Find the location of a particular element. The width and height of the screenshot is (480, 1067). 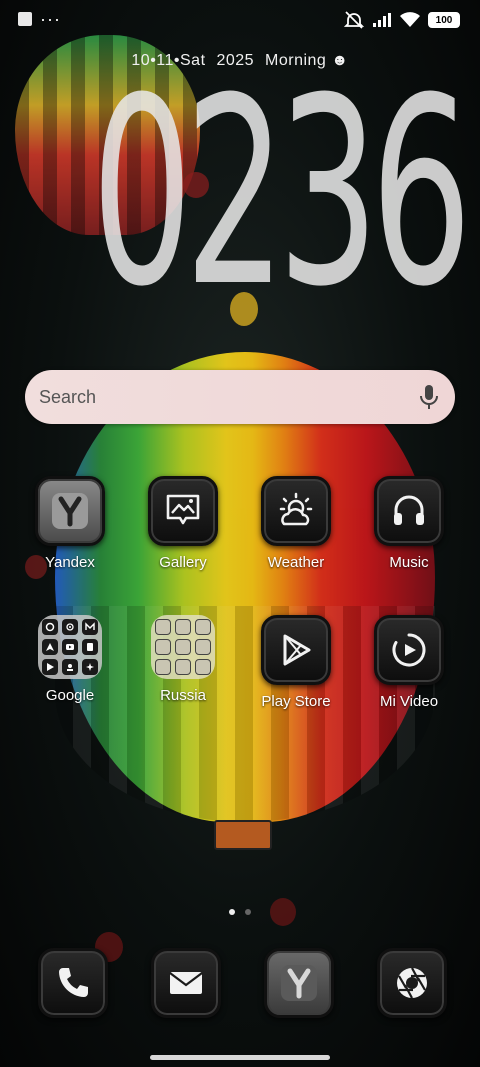

youtube-mini-icon is located at coordinates (70, 647).